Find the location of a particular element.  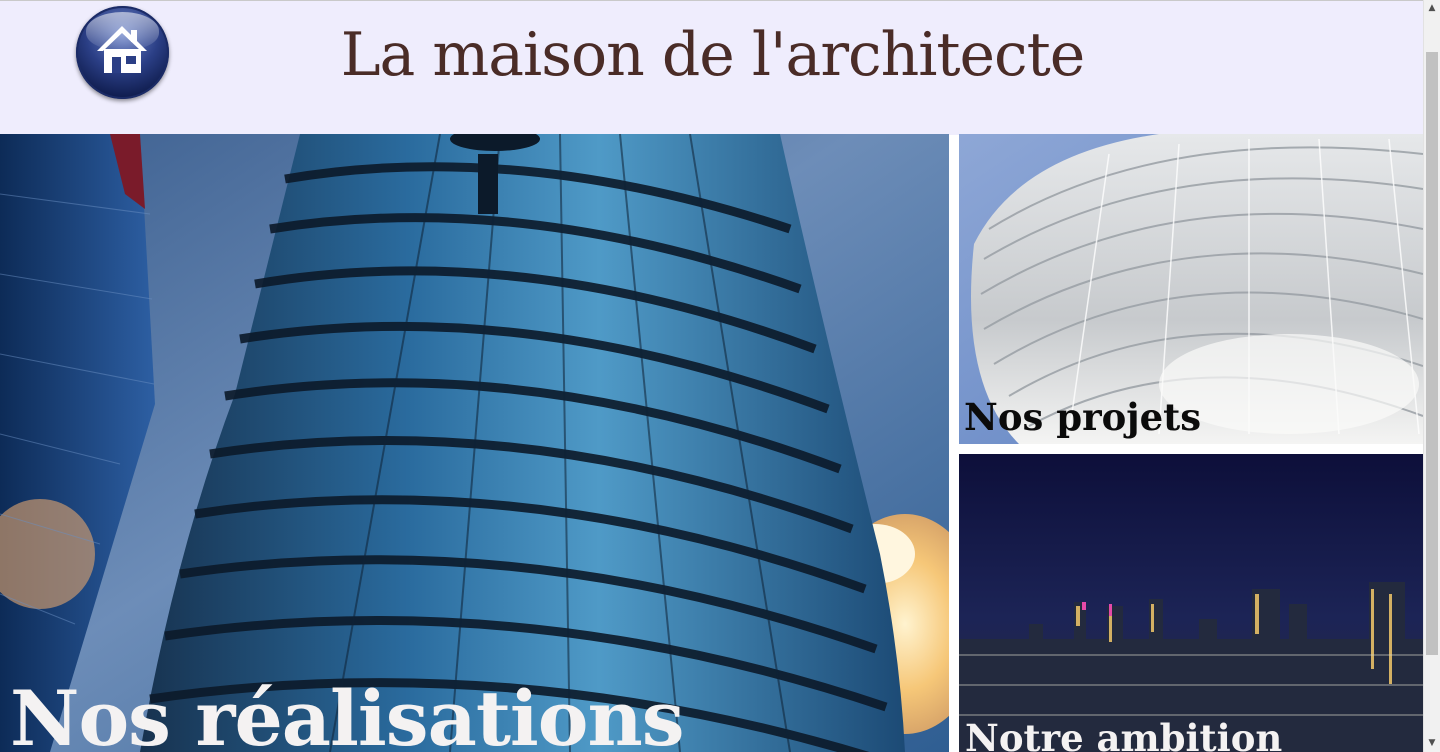

tile-label-nos-realisations: Nos réalisations is located at coordinates (347, 713).